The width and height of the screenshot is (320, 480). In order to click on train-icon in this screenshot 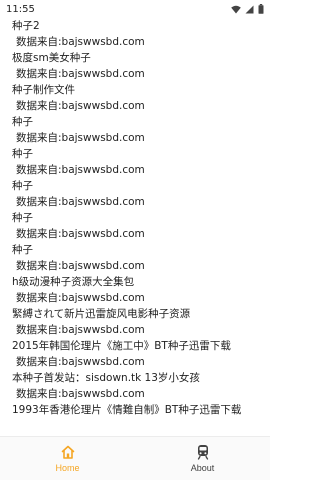, I will do `click(202, 452)`.